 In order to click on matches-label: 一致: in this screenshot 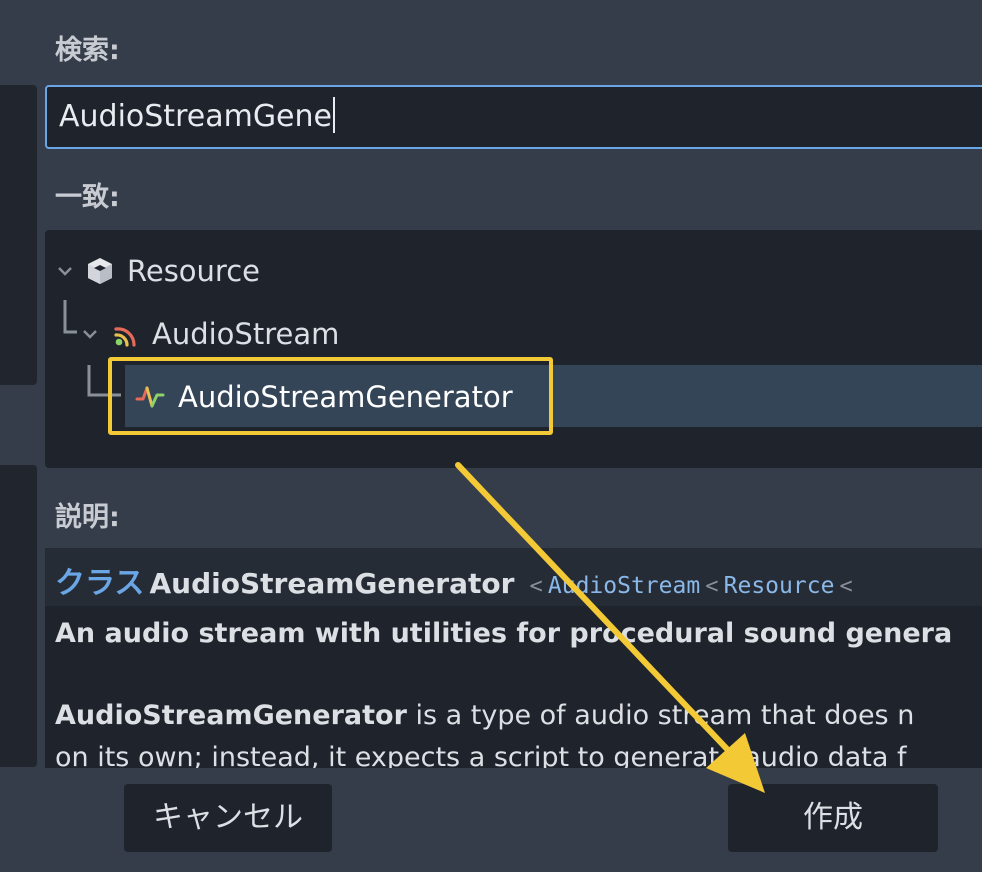, I will do `click(87, 197)`.